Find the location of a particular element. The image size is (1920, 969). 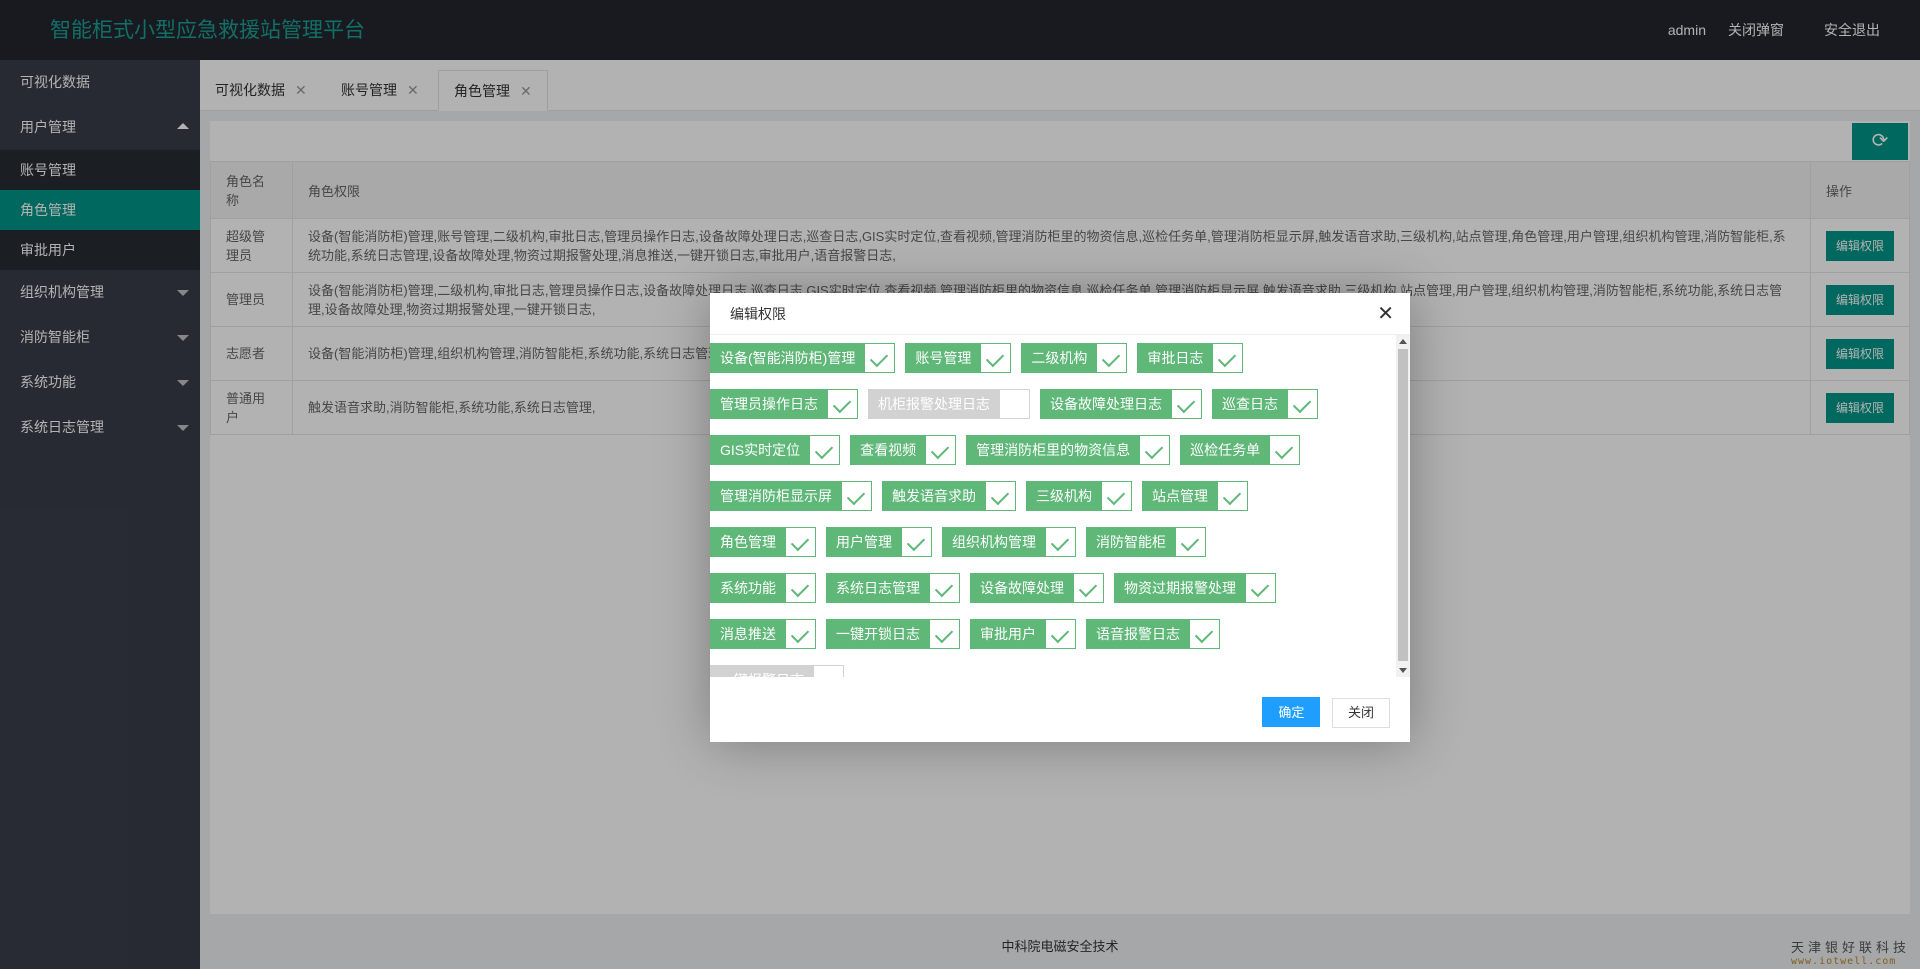

permission-checkbox: 三级机构 is located at coordinates (1079, 496).